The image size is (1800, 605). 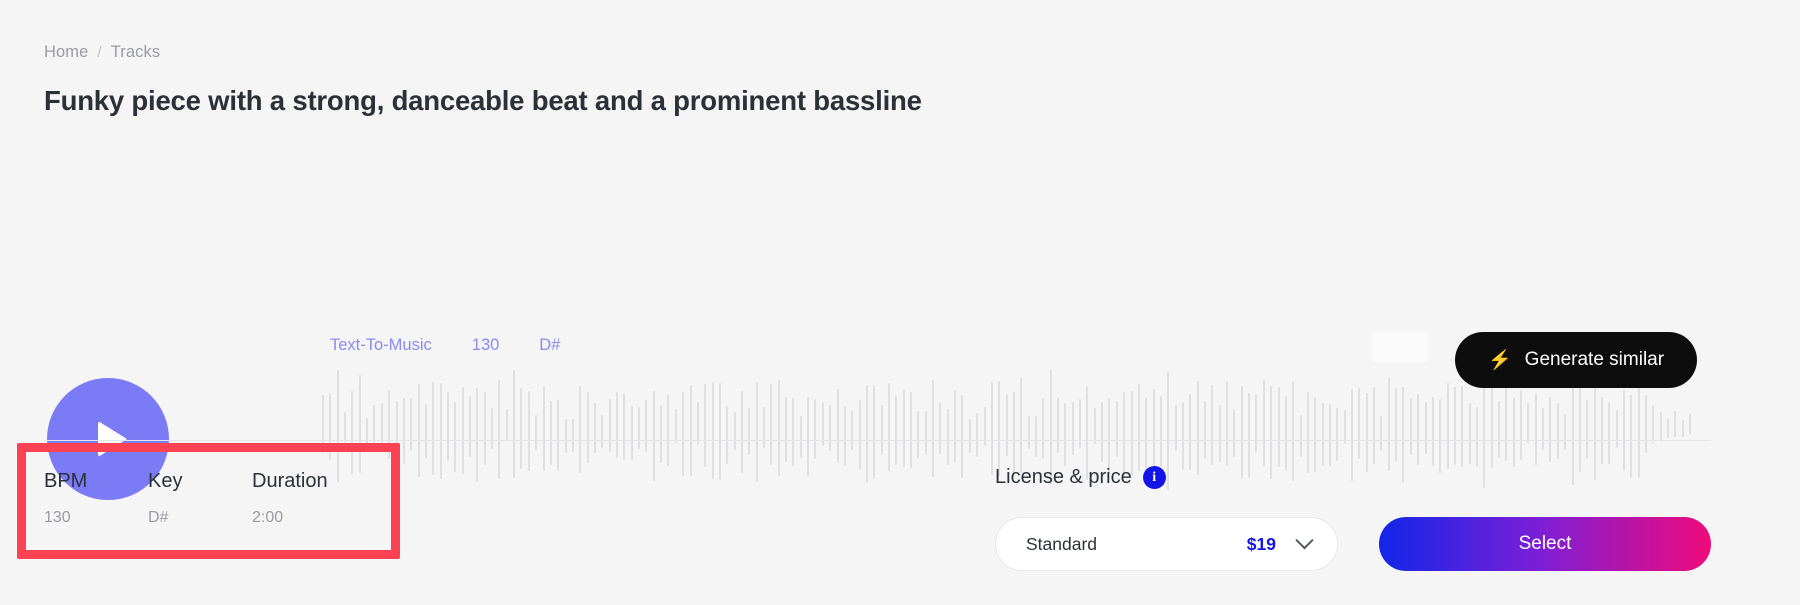 What do you see at coordinates (1062, 543) in the screenshot?
I see `license-selected-name: Standard` at bounding box center [1062, 543].